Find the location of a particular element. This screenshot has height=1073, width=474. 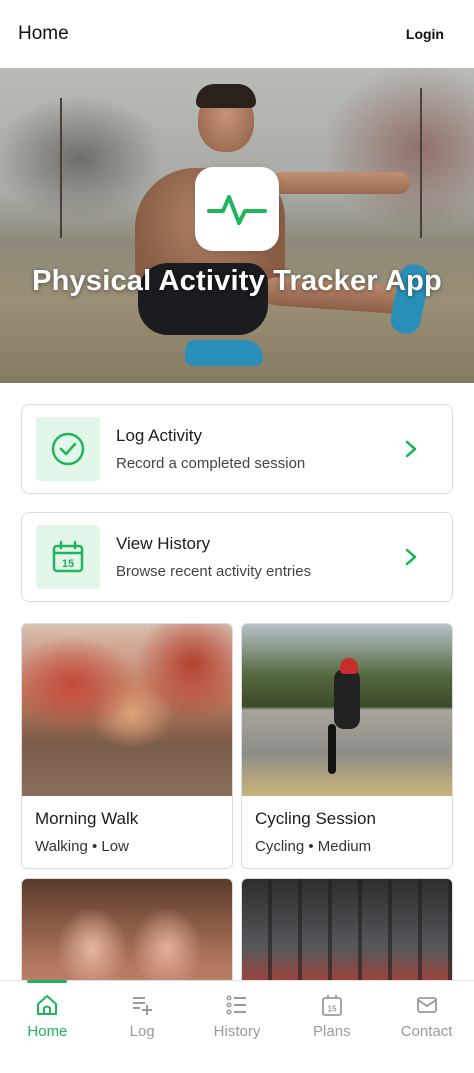

home-icon is located at coordinates (47, 1005).